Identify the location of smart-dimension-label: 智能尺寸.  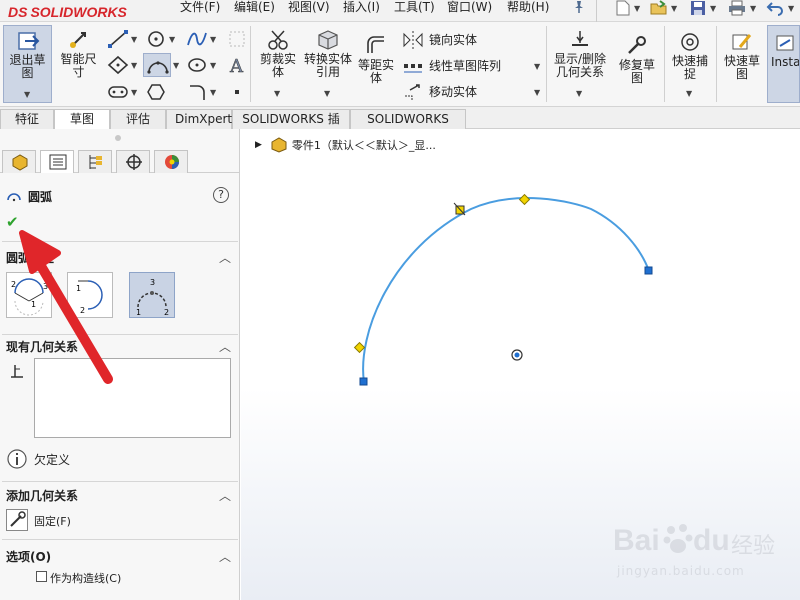
(78, 65).